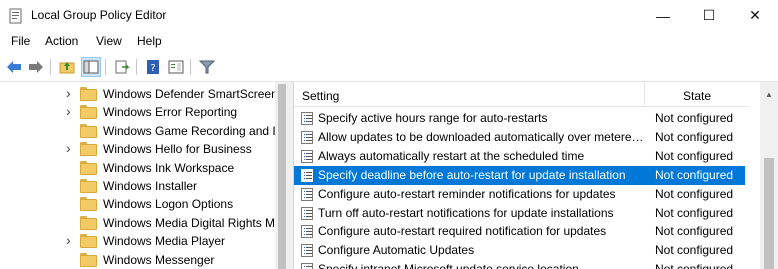 The height and width of the screenshot is (269, 778). I want to click on forward-button, so click(36, 67).